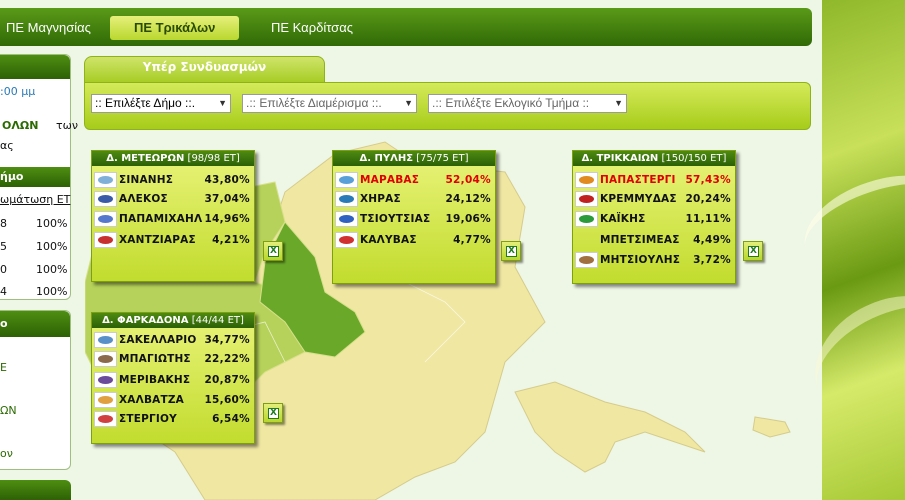 This screenshot has width=905, height=500. What do you see at coordinates (312, 28) in the screenshot?
I see `tab-karditsa: ΠΕ Καρδίτσας` at bounding box center [312, 28].